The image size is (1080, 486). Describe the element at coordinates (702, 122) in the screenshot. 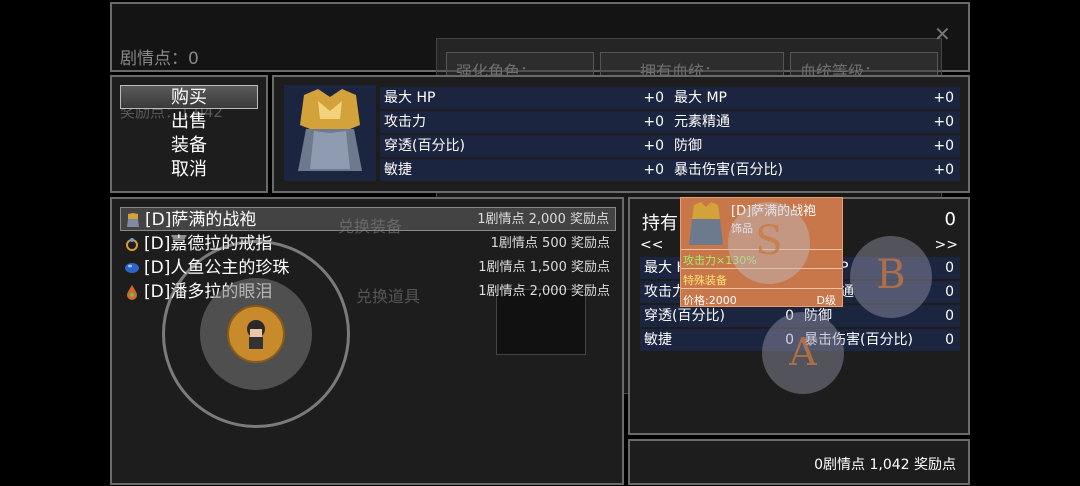

I see `stat-label: 元素精通` at that location.